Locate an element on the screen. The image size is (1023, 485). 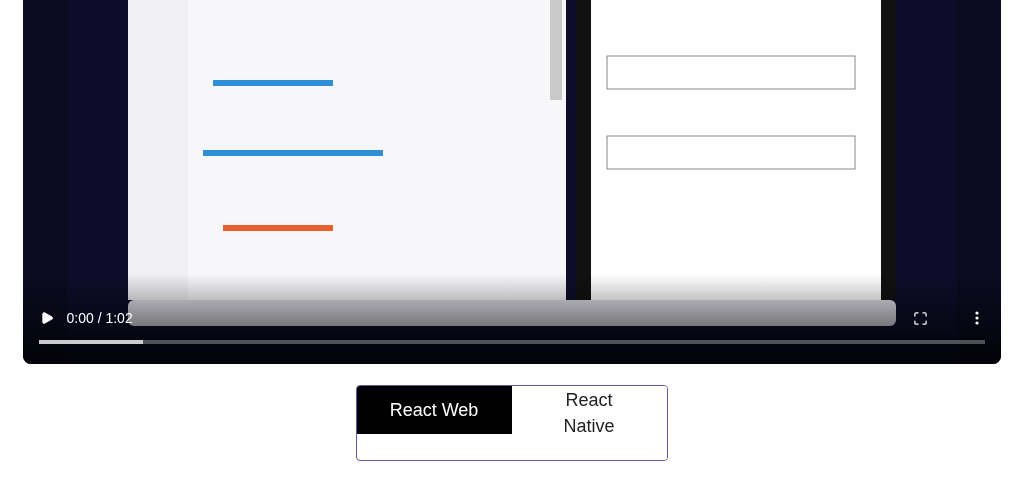
play-icon is located at coordinates (46, 318).